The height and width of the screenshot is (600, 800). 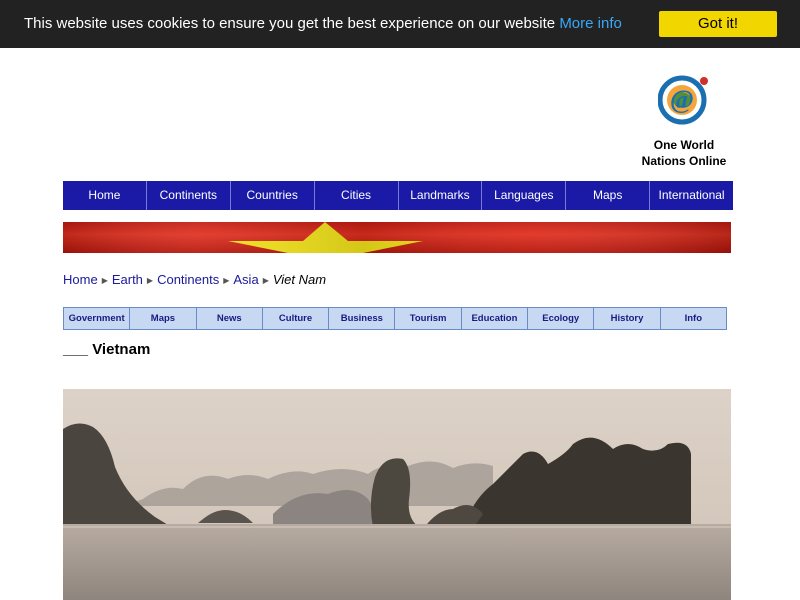 What do you see at coordinates (296, 318) in the screenshot?
I see `subnav-culture: Culture` at bounding box center [296, 318].